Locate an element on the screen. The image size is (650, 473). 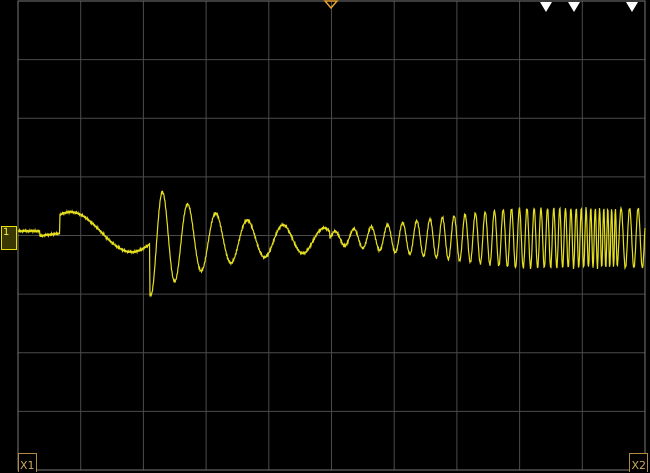
channel-marker: 1 is located at coordinates (9, 238).